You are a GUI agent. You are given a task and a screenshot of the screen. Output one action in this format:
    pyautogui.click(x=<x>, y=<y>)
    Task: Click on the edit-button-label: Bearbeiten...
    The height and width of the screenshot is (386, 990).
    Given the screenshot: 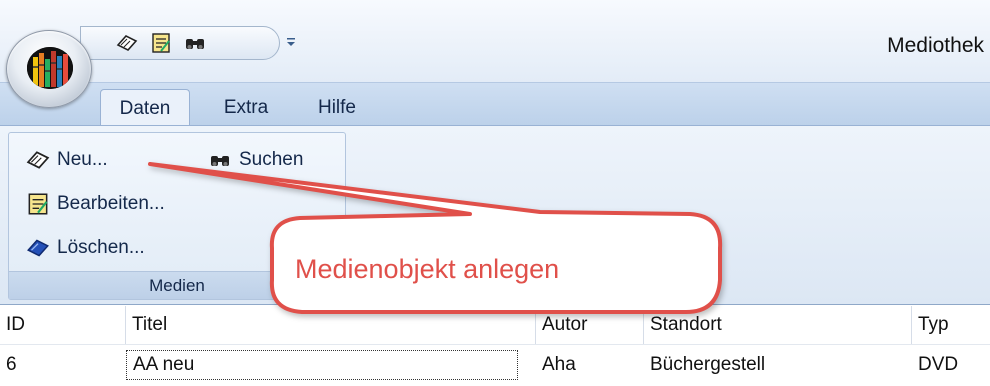 What is the action you would take?
    pyautogui.click(x=111, y=203)
    